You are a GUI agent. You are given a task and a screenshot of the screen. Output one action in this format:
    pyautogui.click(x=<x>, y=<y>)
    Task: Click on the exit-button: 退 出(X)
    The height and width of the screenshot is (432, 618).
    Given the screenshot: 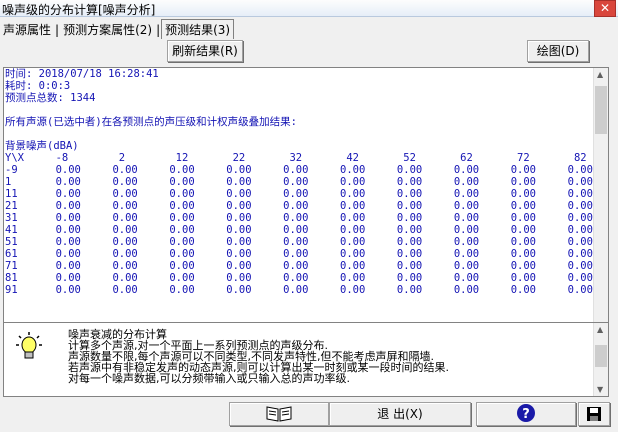 What is the action you would take?
    pyautogui.click(x=400, y=414)
    